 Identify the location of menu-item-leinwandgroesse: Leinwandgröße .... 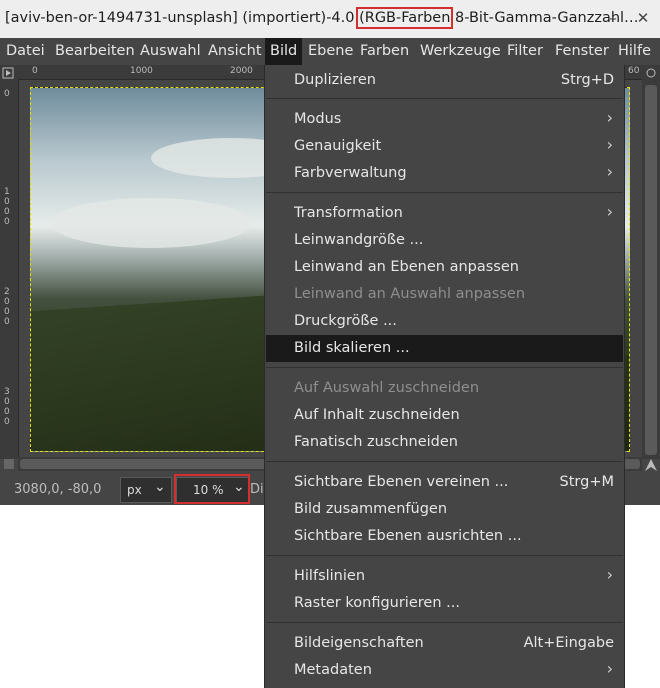
(444, 240).